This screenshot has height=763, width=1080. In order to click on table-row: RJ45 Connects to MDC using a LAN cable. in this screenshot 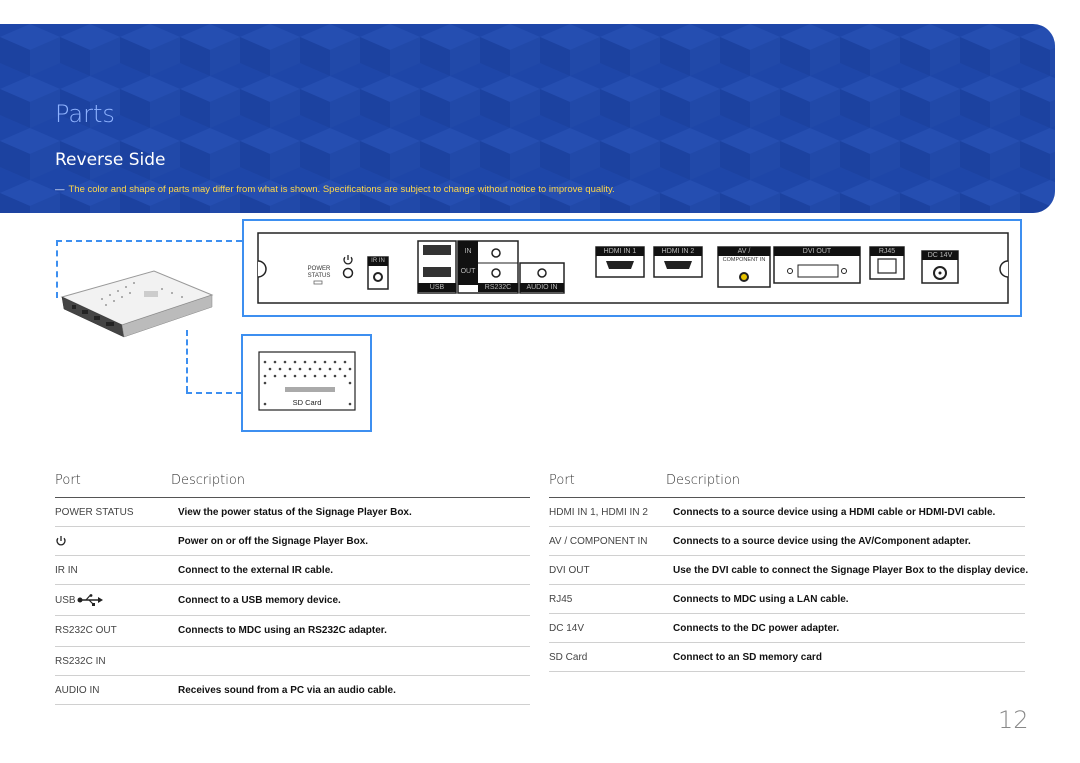, I will do `click(787, 599)`.